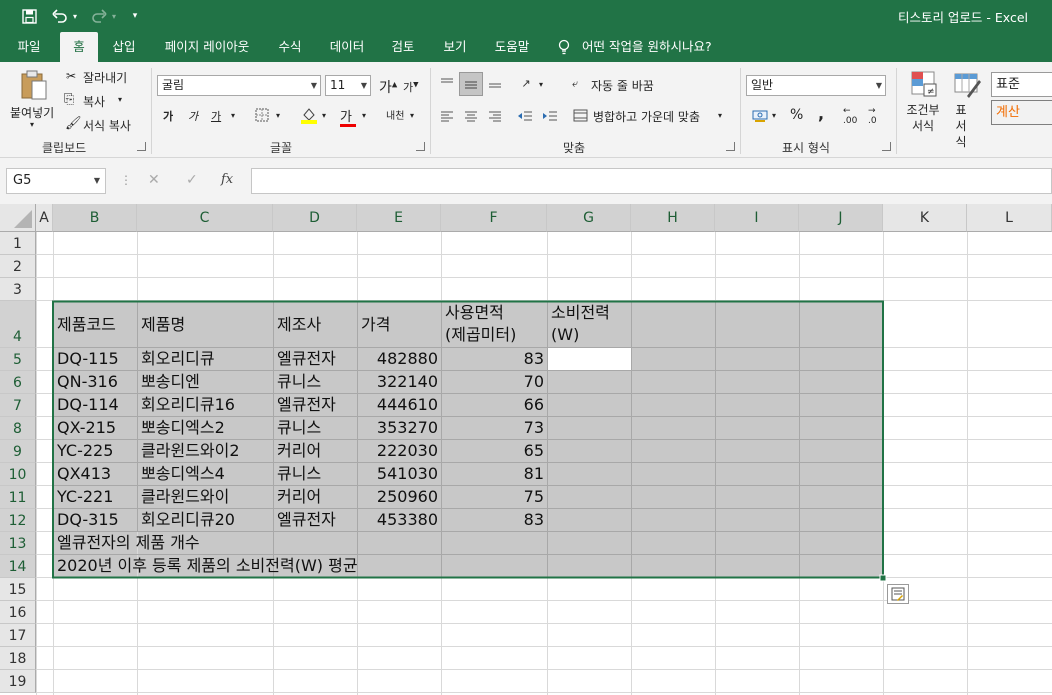 This screenshot has height=695, width=1052. I want to click on table-cell: 큐니스, so click(299, 428).